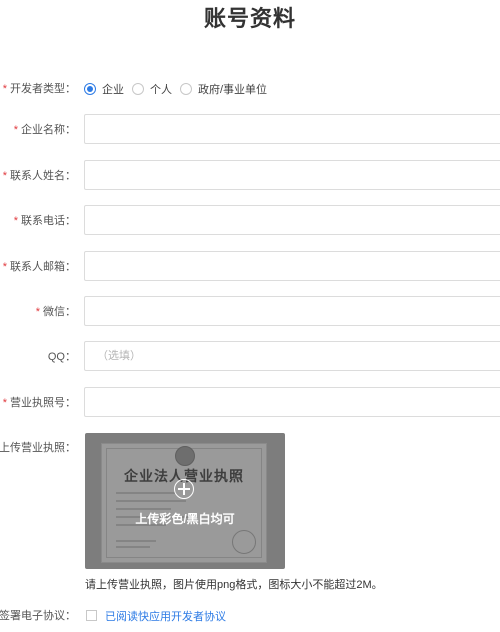 Image resolution: width=500 pixels, height=632 pixels. What do you see at coordinates (55, 312) in the screenshot?
I see `wechat-label: * 微信：` at bounding box center [55, 312].